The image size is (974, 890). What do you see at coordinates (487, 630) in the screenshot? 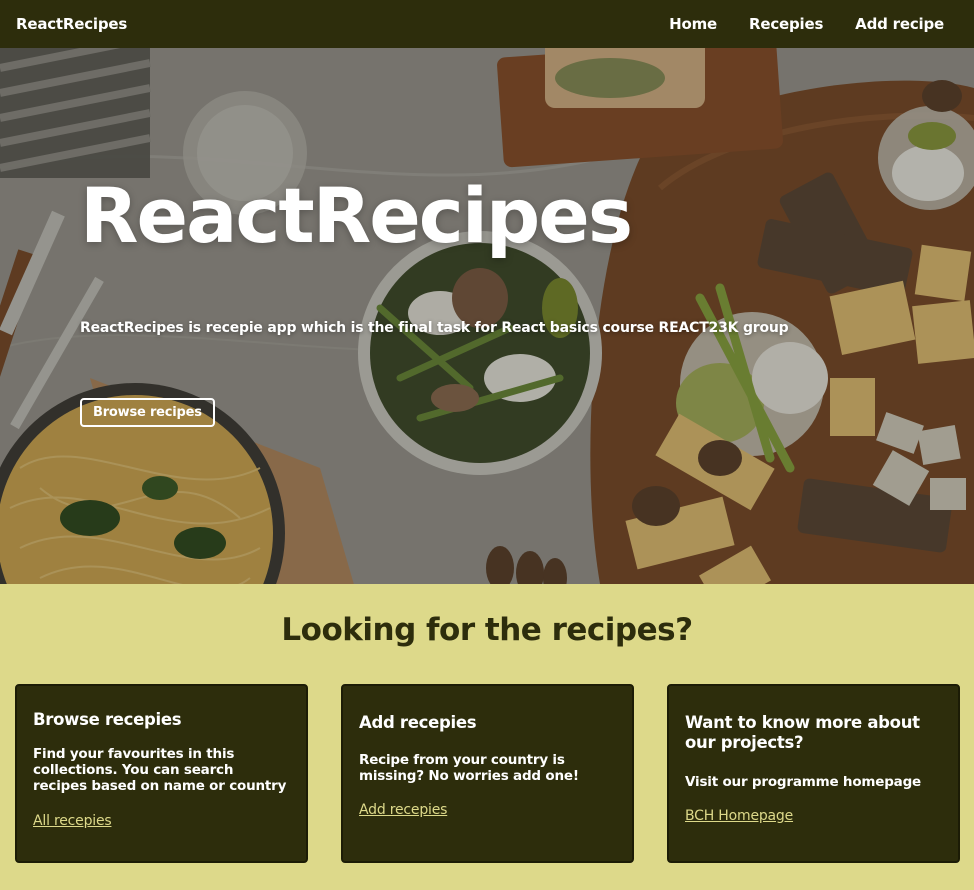
I see `section-title: Looking for the recipes?` at bounding box center [487, 630].